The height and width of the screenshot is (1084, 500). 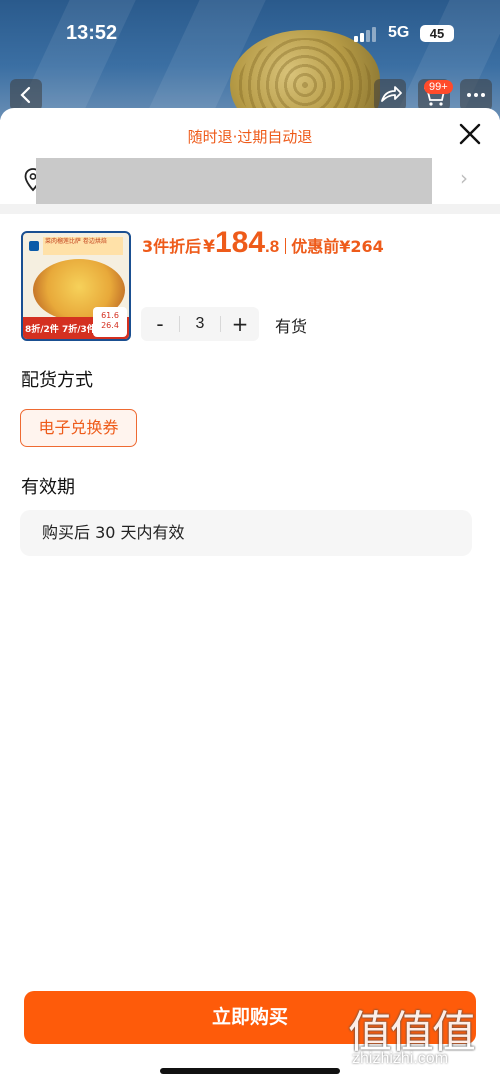 I want to click on deal-label: 3件折后, so click(x=172, y=246).